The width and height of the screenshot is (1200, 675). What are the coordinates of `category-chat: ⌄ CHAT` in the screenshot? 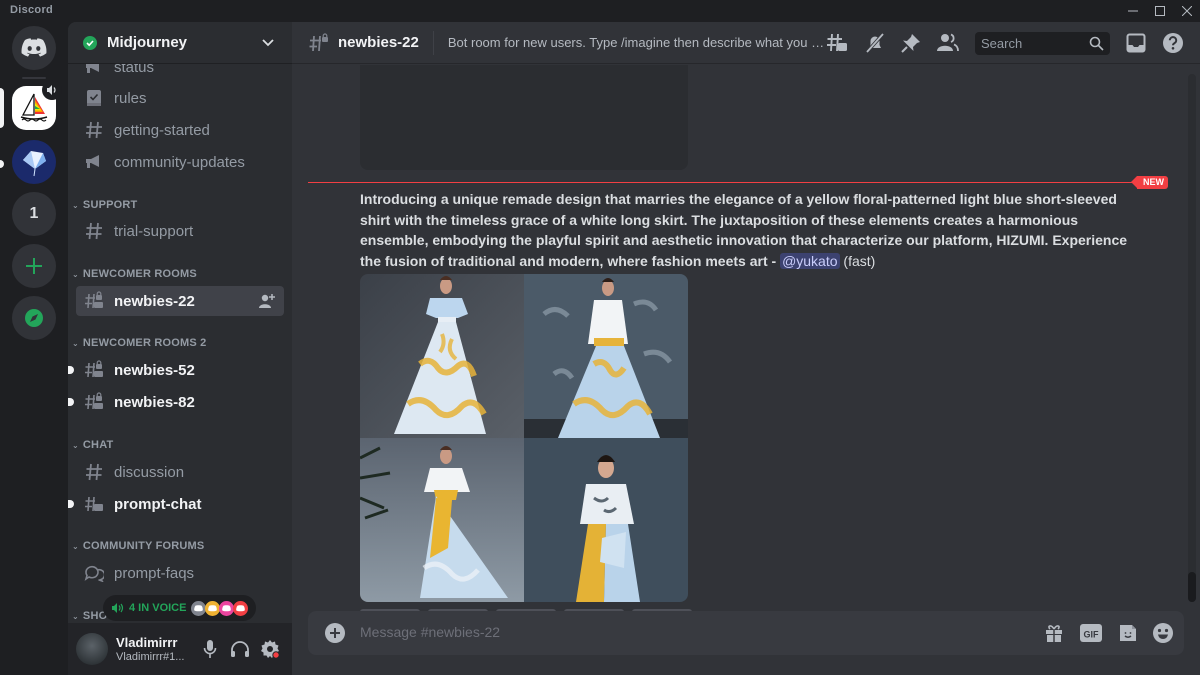 It's located at (92, 445).